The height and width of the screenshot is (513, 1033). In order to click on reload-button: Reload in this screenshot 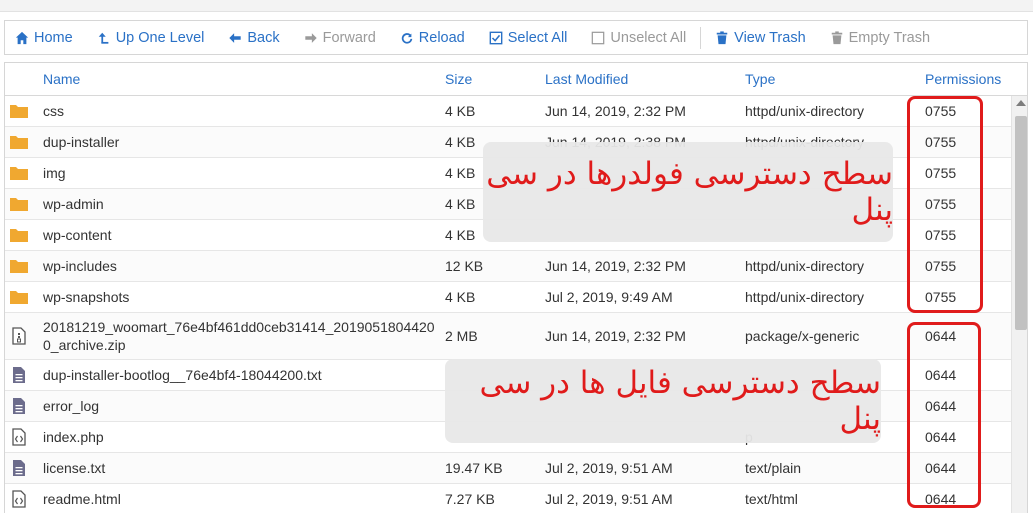, I will do `click(432, 38)`.